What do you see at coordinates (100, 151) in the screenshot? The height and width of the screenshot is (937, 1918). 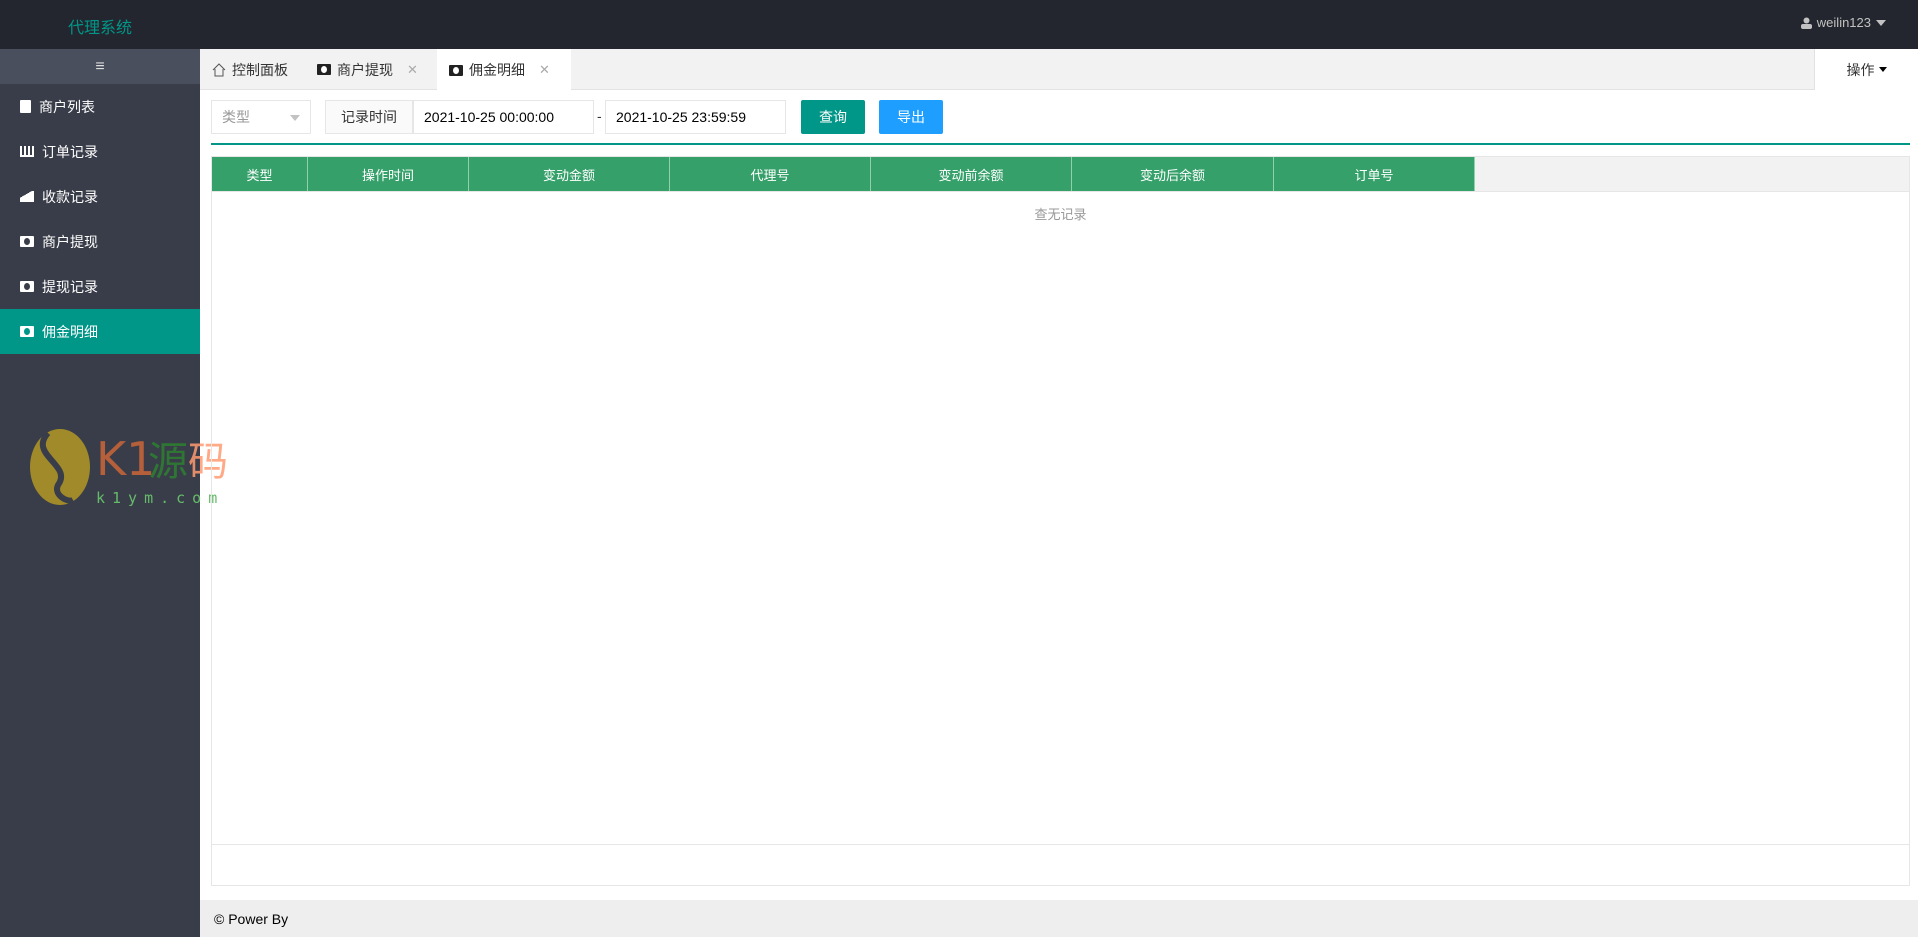 I see `sidebar-item-order-records: 订单记录` at bounding box center [100, 151].